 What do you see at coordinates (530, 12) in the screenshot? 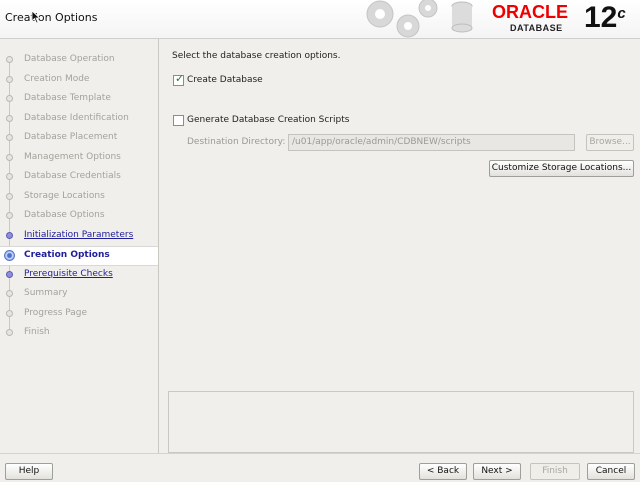
I see `oracle-wordmark: ORACLE` at bounding box center [530, 12].